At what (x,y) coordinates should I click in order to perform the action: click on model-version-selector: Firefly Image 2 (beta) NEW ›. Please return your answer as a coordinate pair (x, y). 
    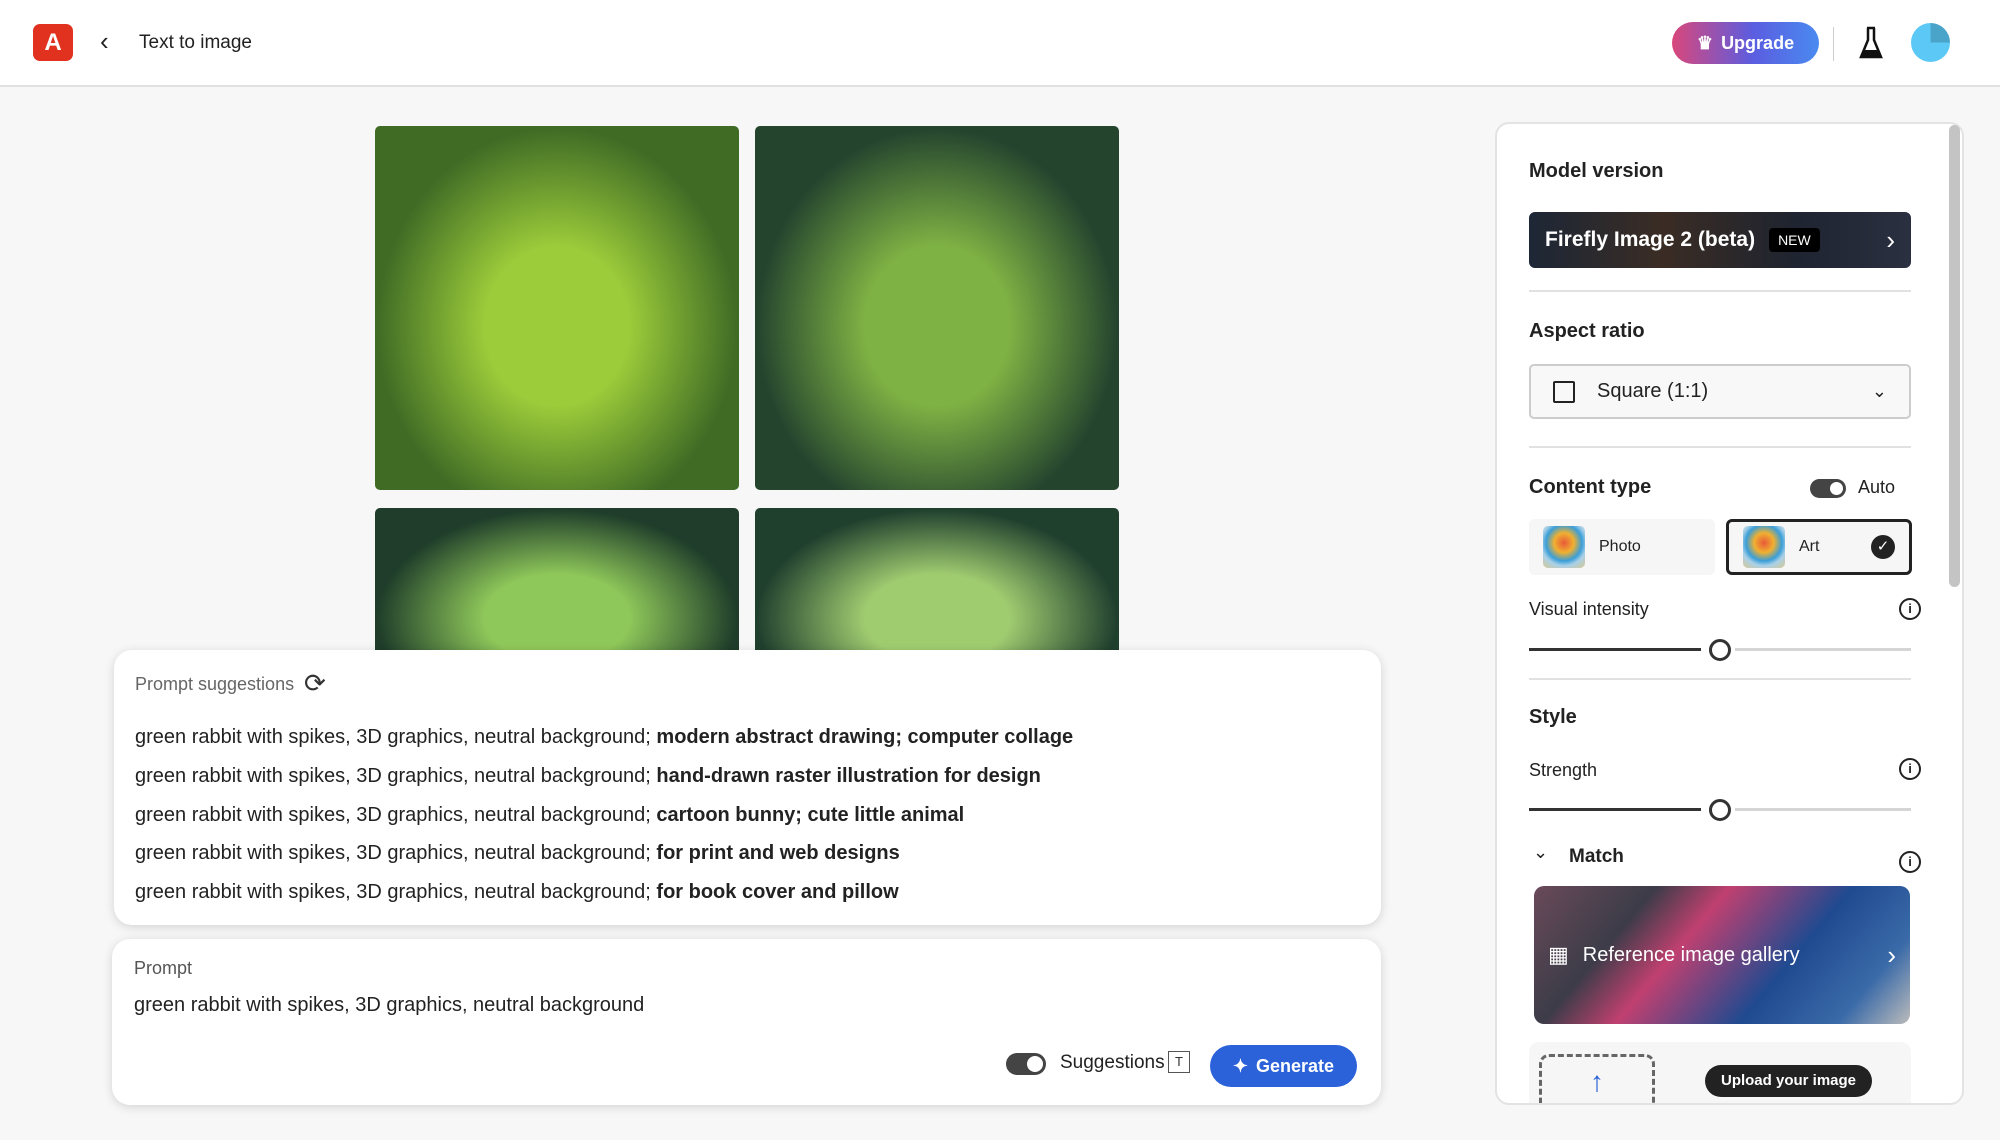
    Looking at the image, I should click on (1720, 240).